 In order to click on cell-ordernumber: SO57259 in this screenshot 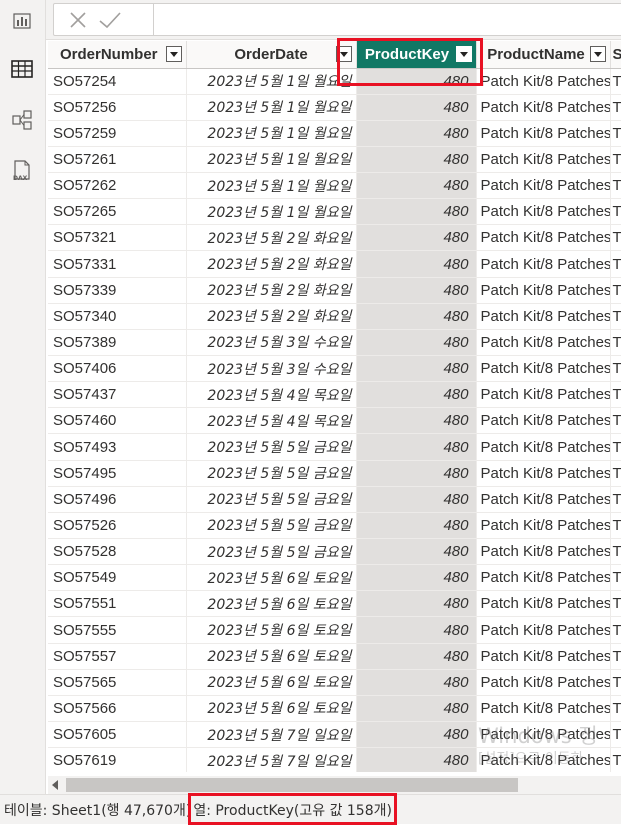, I will do `click(117, 133)`.